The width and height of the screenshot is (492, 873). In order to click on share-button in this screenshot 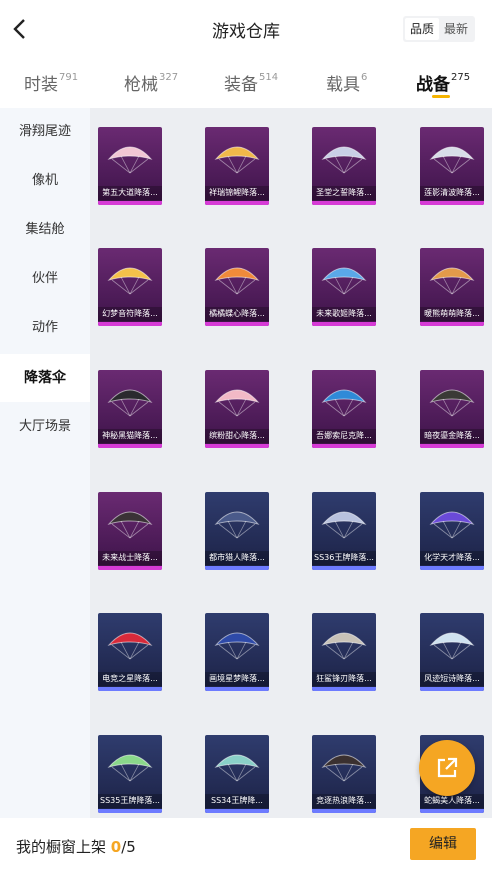, I will do `click(447, 768)`.